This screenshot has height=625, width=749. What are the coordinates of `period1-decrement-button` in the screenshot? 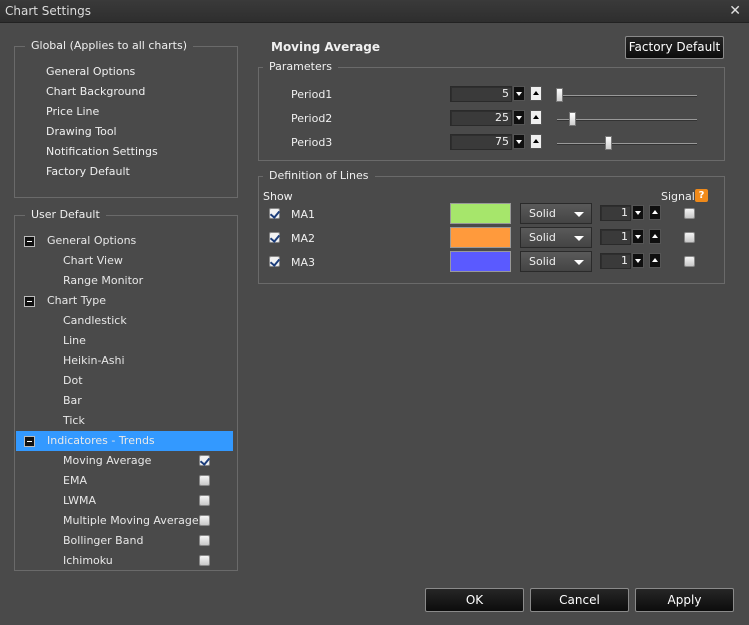 It's located at (519, 93).